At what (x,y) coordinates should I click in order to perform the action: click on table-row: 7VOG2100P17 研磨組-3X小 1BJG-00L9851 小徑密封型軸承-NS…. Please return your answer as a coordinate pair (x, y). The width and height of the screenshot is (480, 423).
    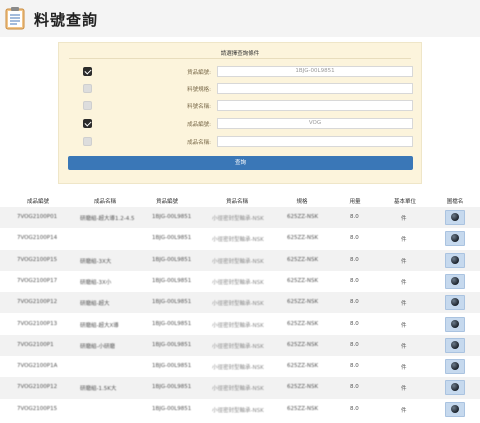
    Looking at the image, I should click on (240, 281).